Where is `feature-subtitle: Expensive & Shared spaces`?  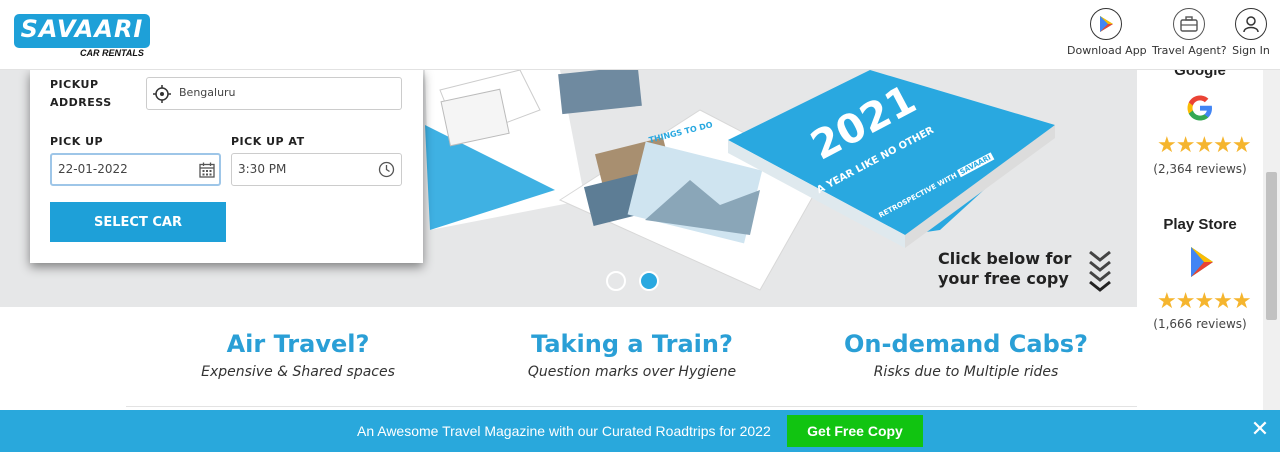
feature-subtitle: Expensive & Shared spaces is located at coordinates (298, 372).